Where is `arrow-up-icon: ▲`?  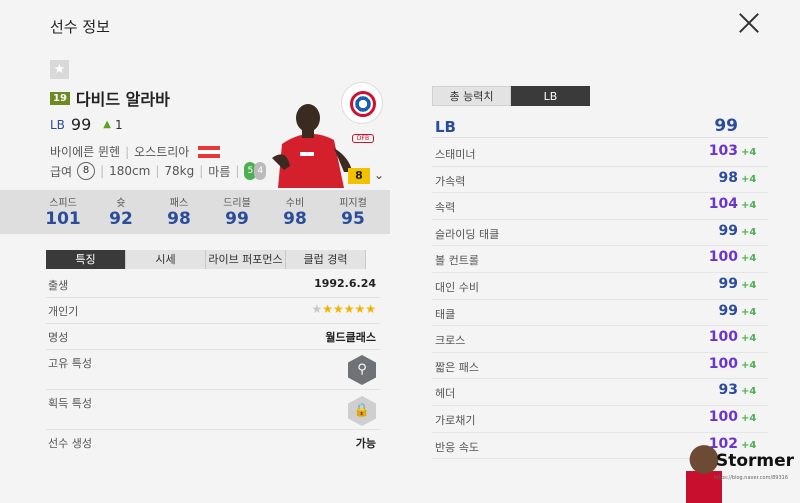
arrow-up-icon: ▲ is located at coordinates (107, 124).